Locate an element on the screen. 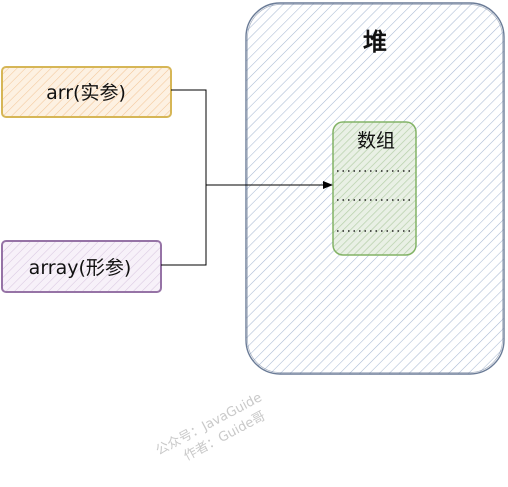  actual-param-box: arr(实参) is located at coordinates (86, 92).